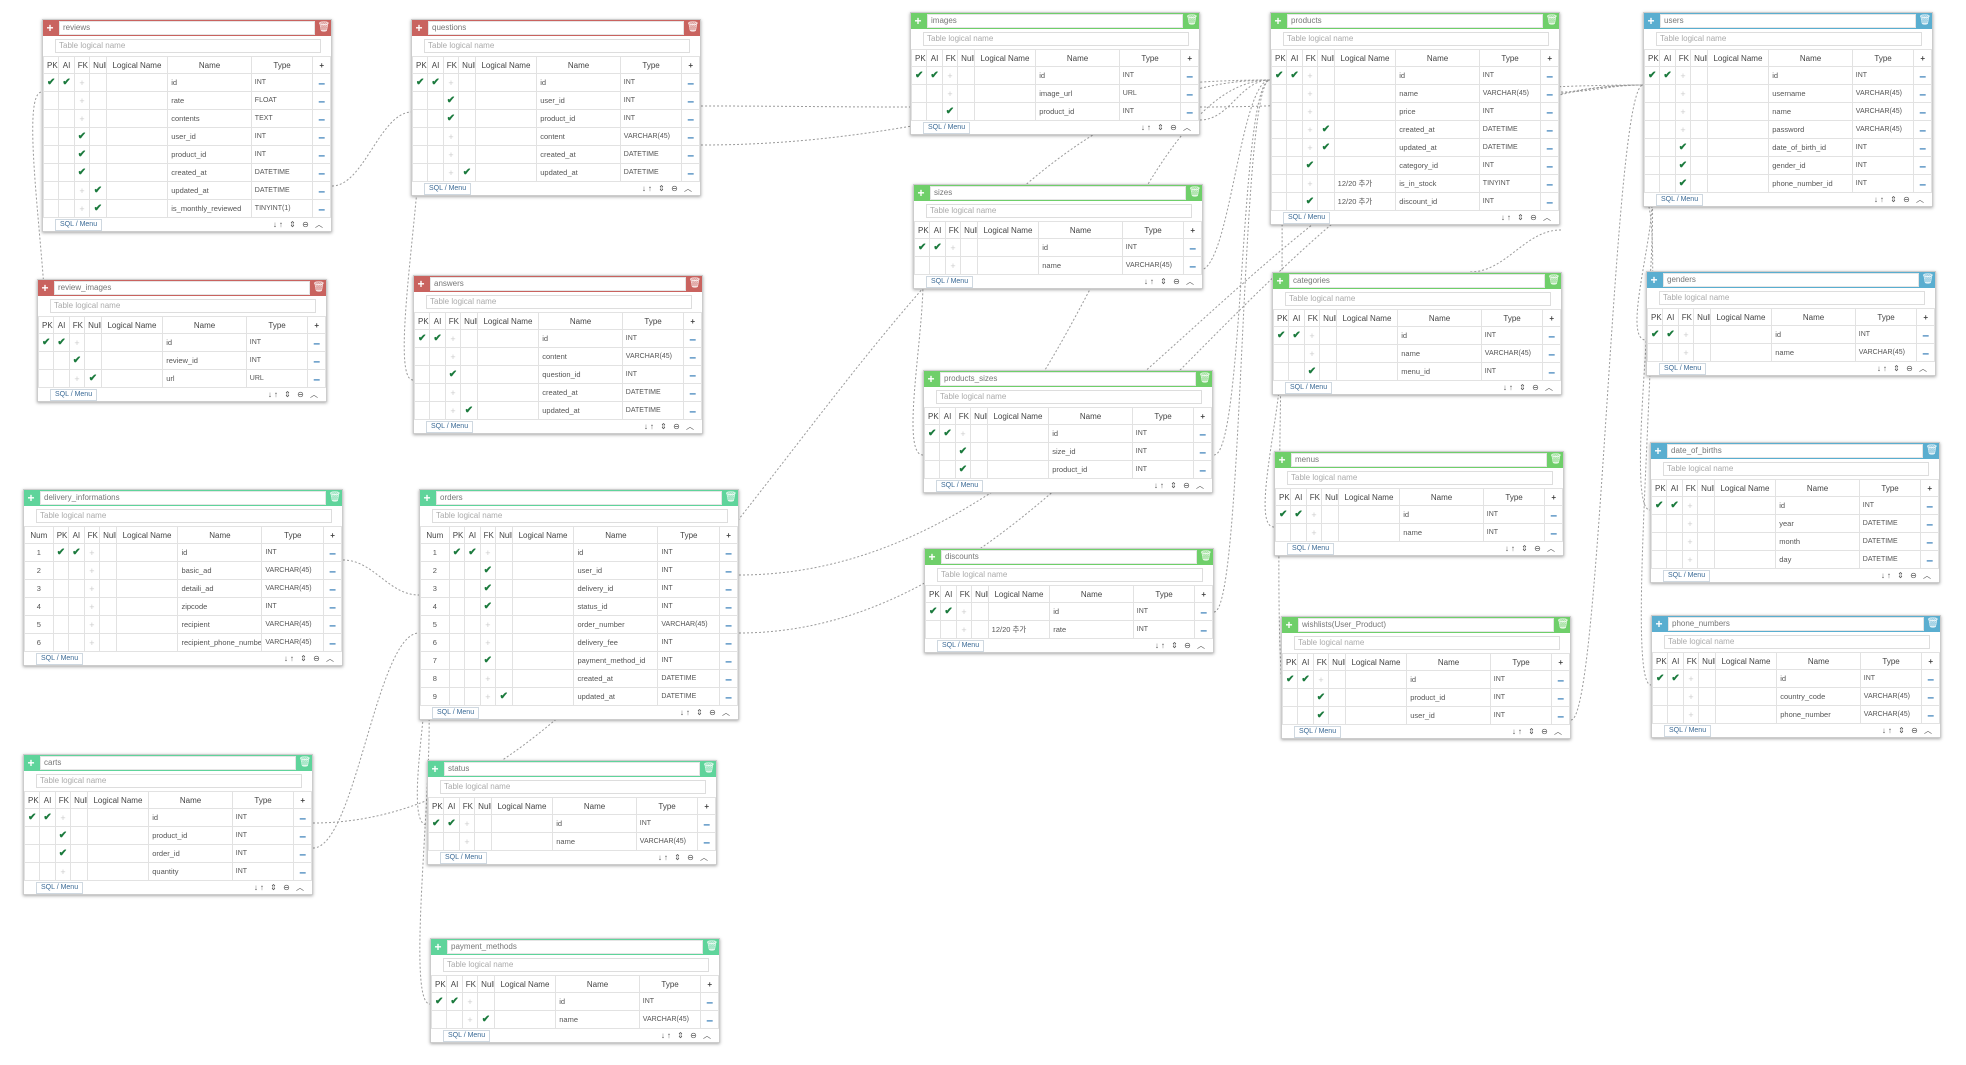 The image size is (1966, 1065). I want to click on column-row: ✔ size_id INT –, so click(1067, 451).